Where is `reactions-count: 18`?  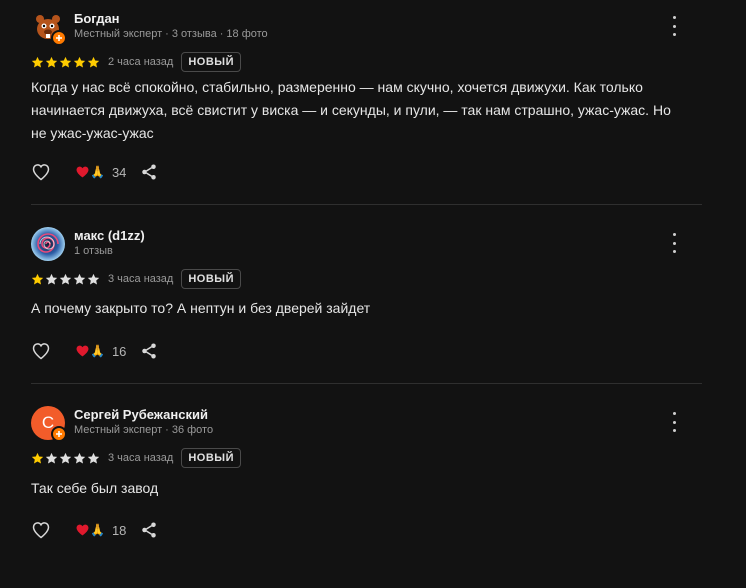 reactions-count: 18 is located at coordinates (119, 530).